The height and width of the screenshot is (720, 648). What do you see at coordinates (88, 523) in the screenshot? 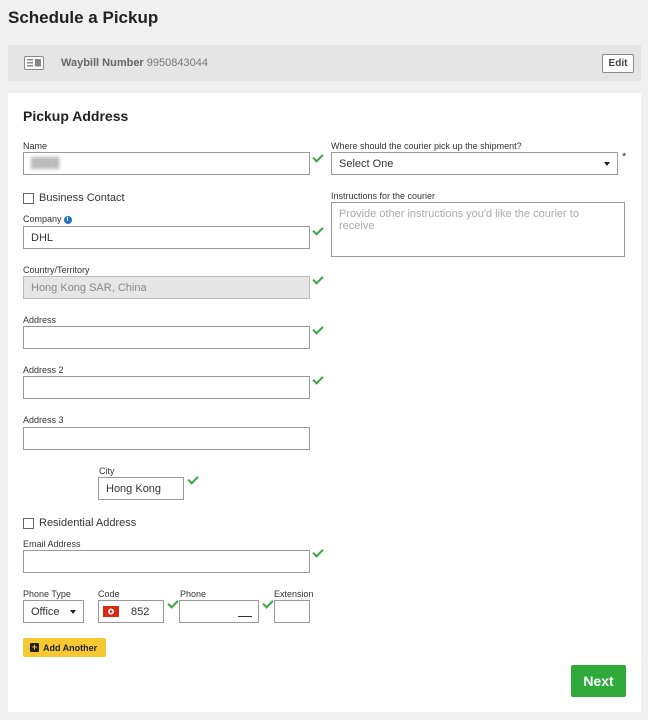
I see `residential-address-label: Residential Address` at bounding box center [88, 523].